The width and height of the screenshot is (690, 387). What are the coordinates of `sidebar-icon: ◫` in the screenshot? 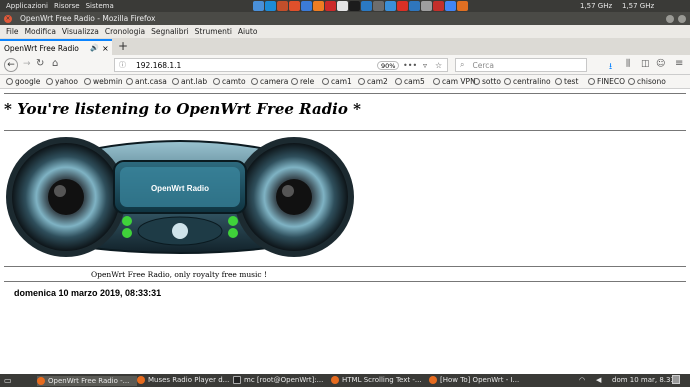 It's located at (645, 64).